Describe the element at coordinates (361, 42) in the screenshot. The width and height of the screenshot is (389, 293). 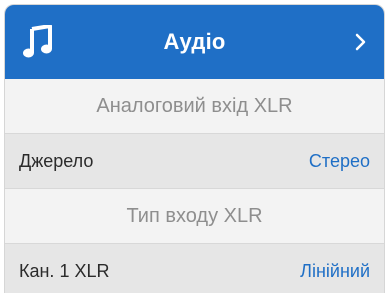
I see `chevron-right-icon` at that location.